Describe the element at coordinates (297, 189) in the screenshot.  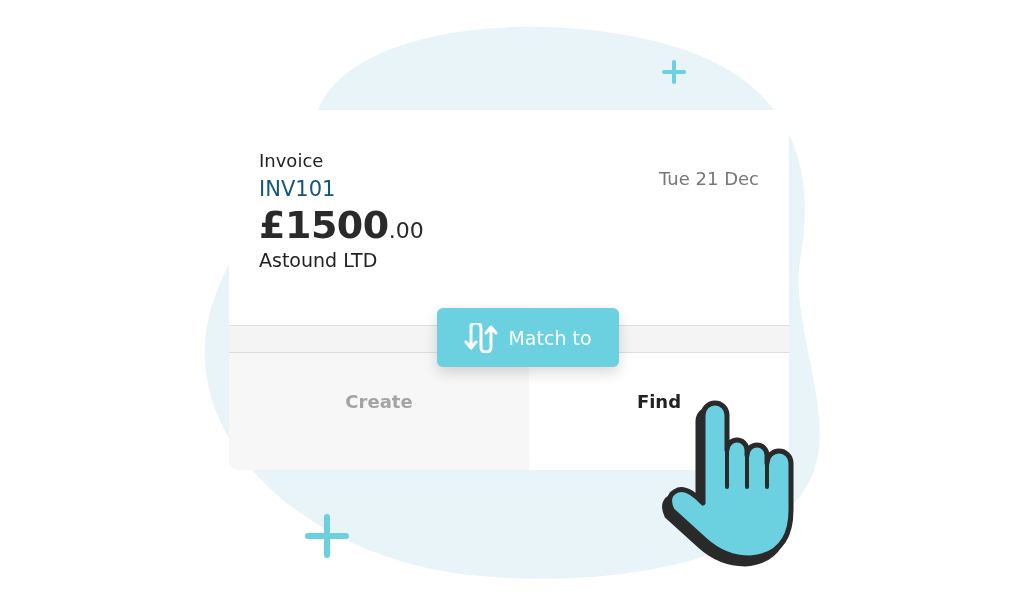
I see `invoice-number: INV101` at that location.